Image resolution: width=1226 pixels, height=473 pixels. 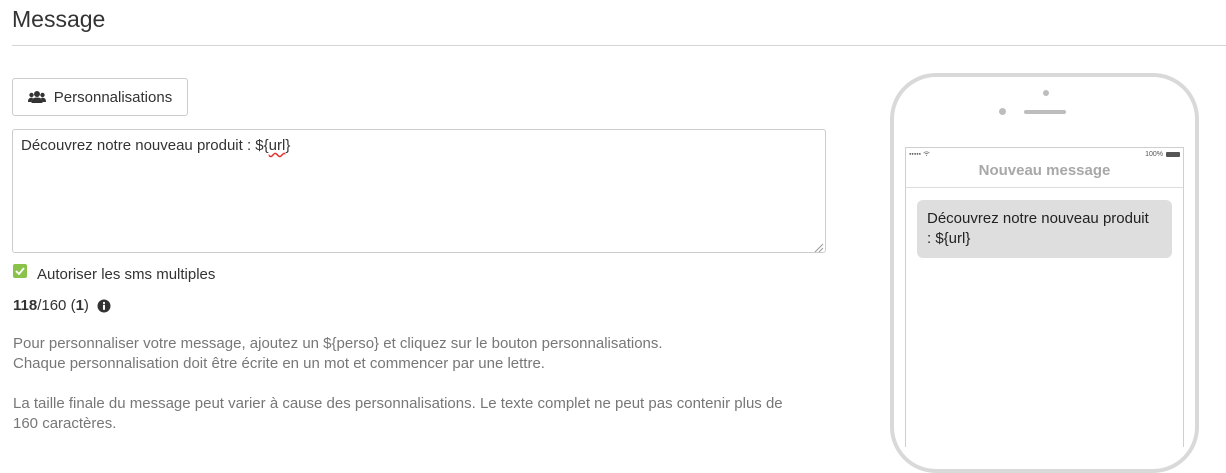 I want to click on message-text: Découvrez notre nouveau produit : ${url}, so click(x=156, y=145).